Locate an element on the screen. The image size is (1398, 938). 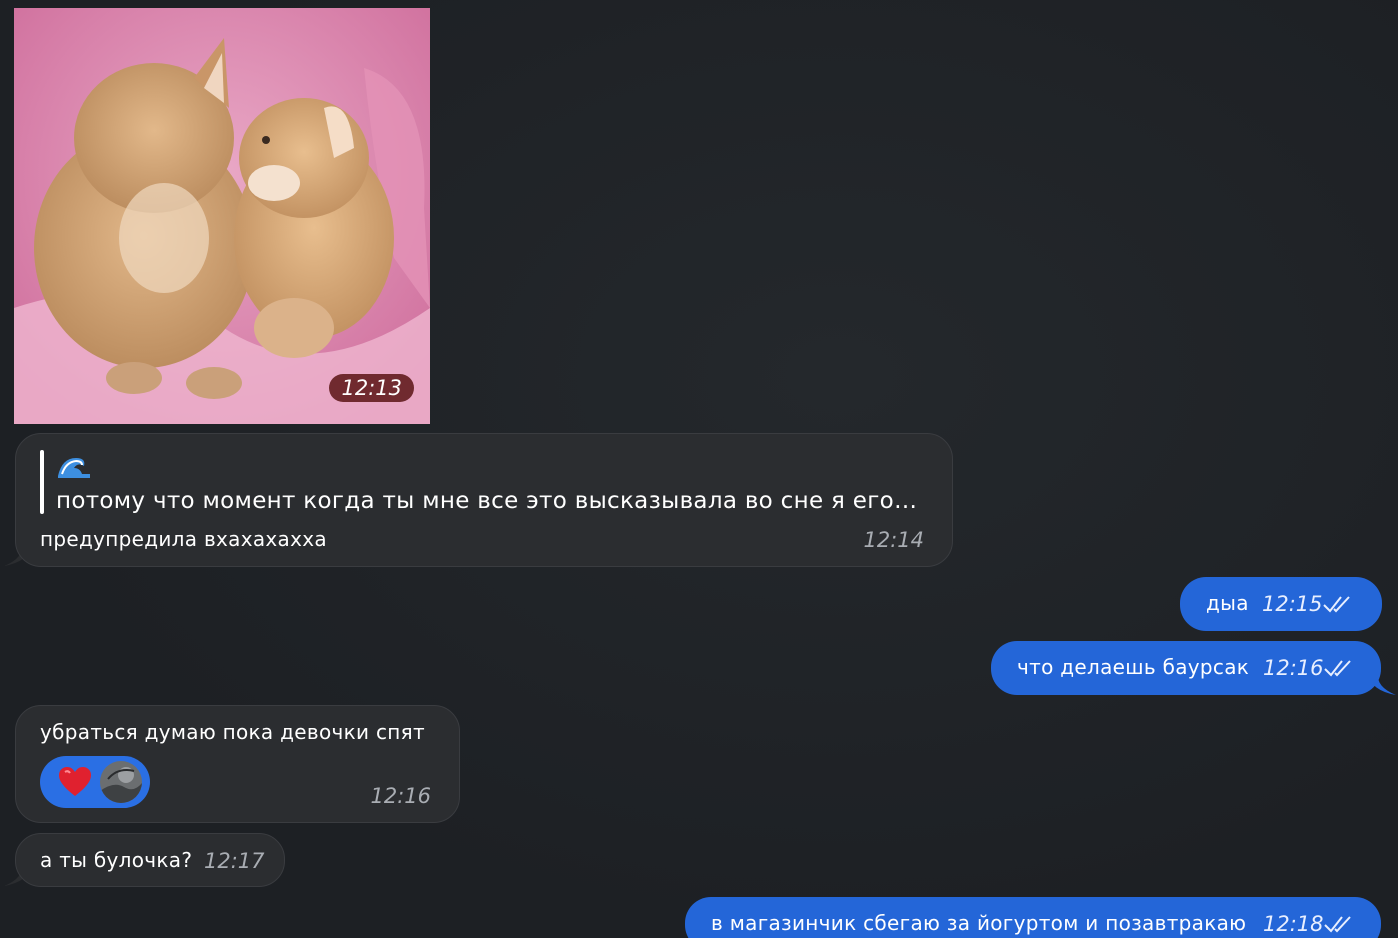
kittens-photo-icon is located at coordinates (222, 216).